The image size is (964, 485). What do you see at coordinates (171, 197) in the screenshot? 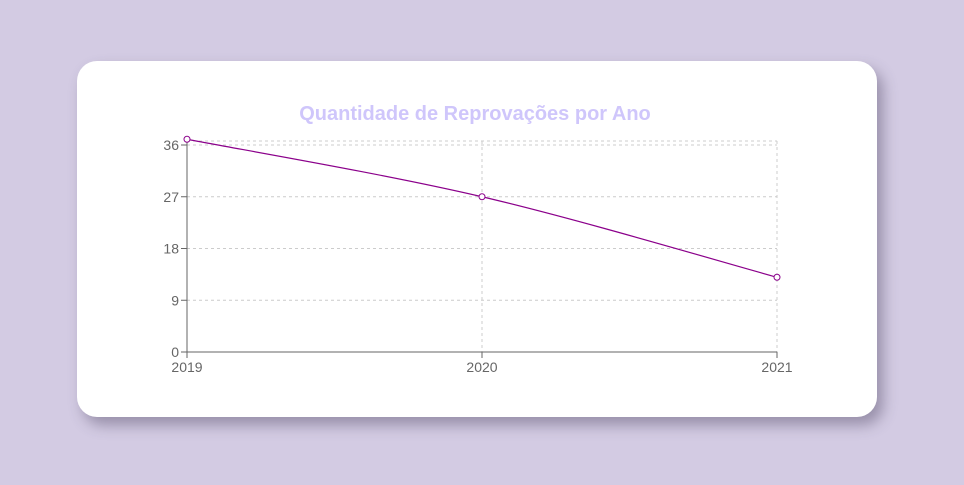
I see `y-tick-label-27: 27` at bounding box center [171, 197].